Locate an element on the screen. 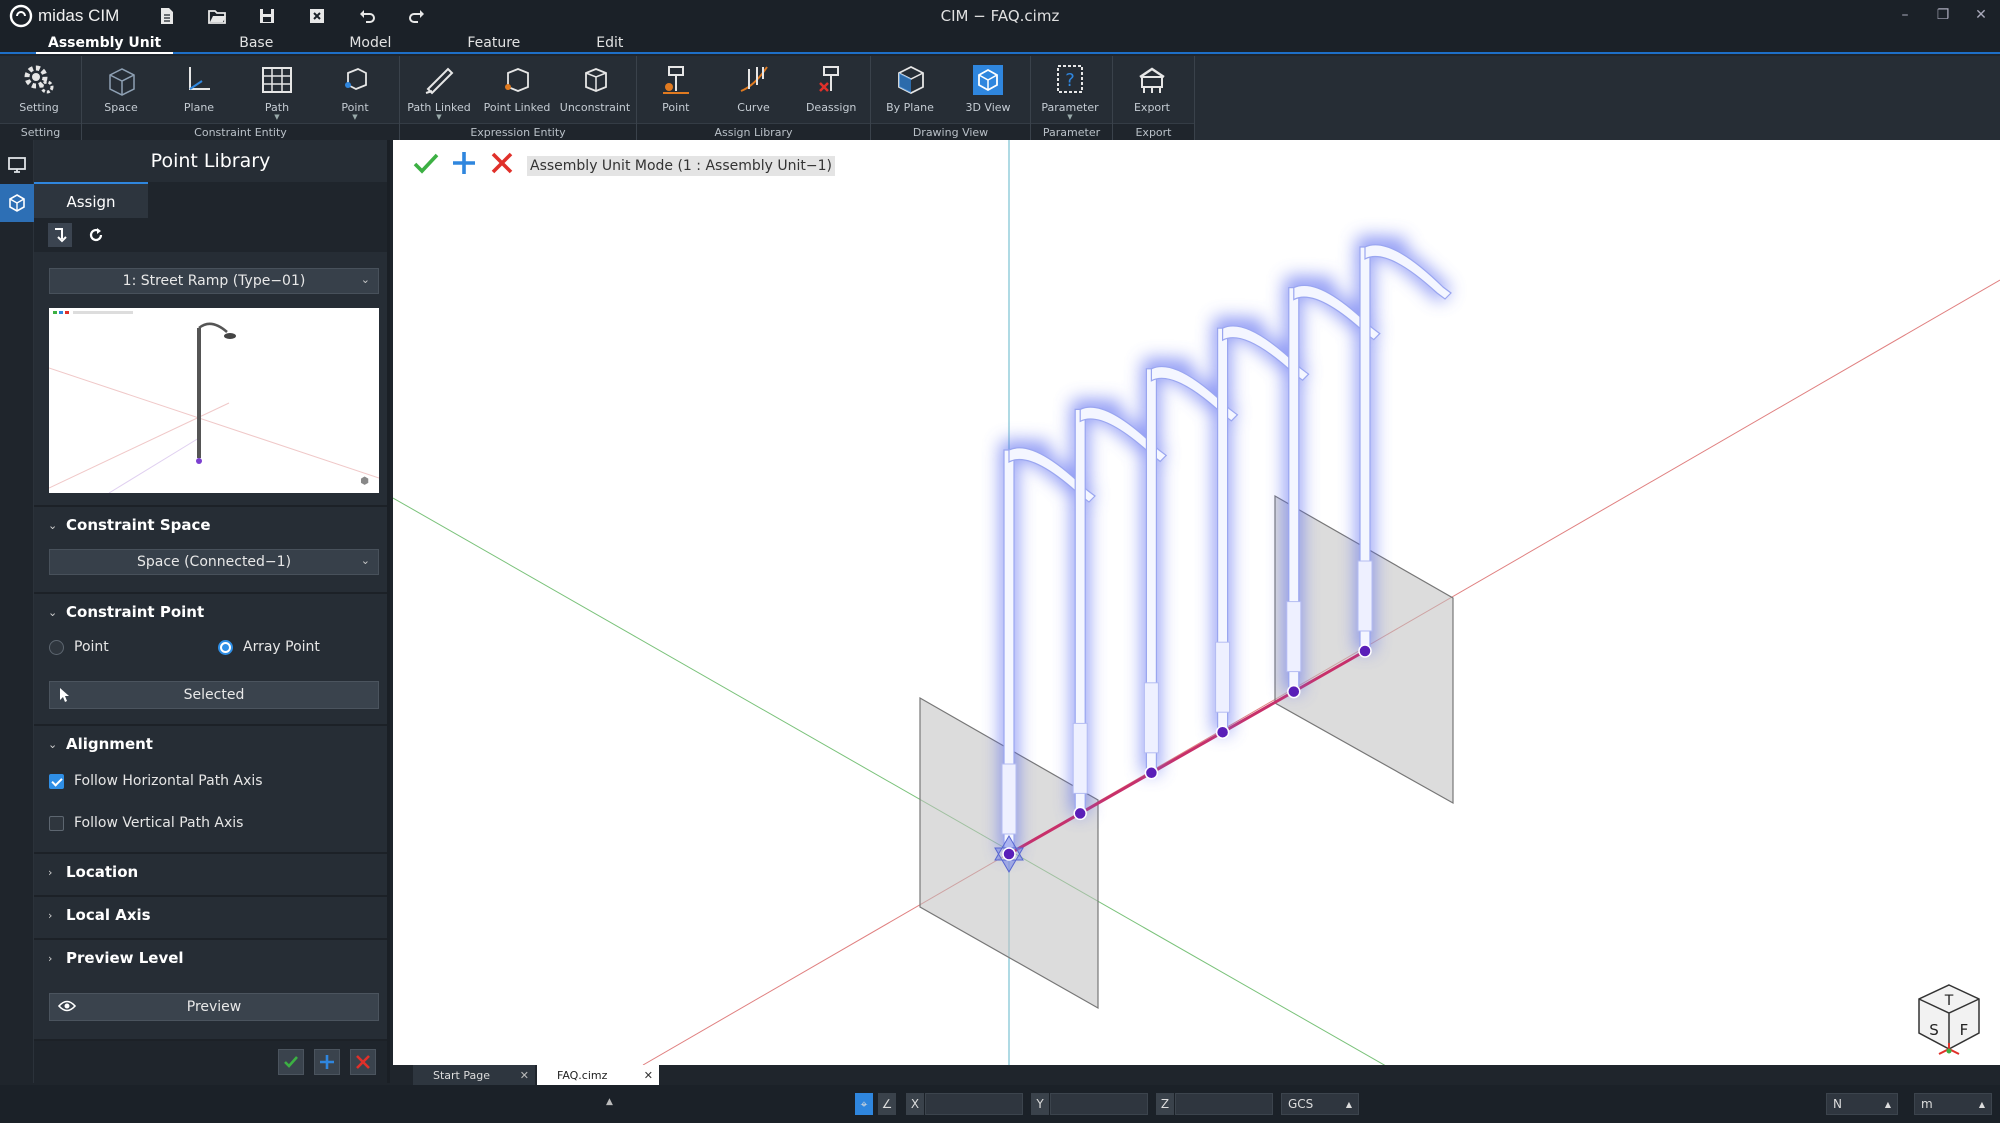 The height and width of the screenshot is (1123, 2000). path-button: Path ▼ is located at coordinates (277, 89).